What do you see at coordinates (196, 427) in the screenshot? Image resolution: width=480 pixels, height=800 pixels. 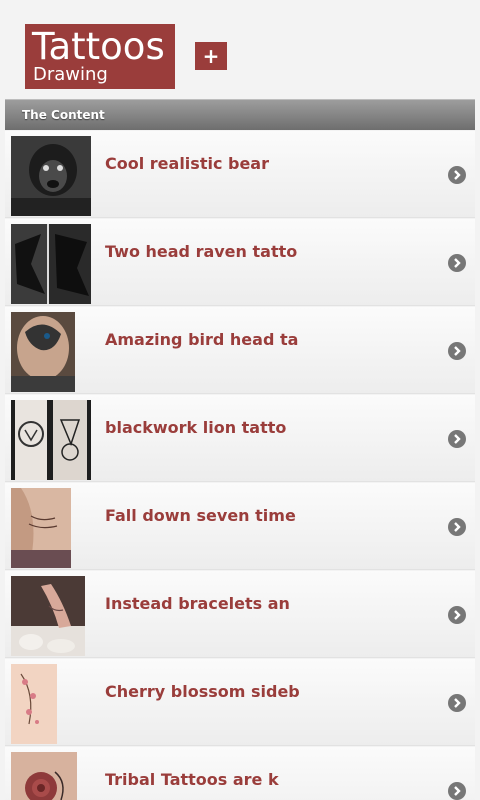 I see `item-title: blackwork lion tatto` at bounding box center [196, 427].